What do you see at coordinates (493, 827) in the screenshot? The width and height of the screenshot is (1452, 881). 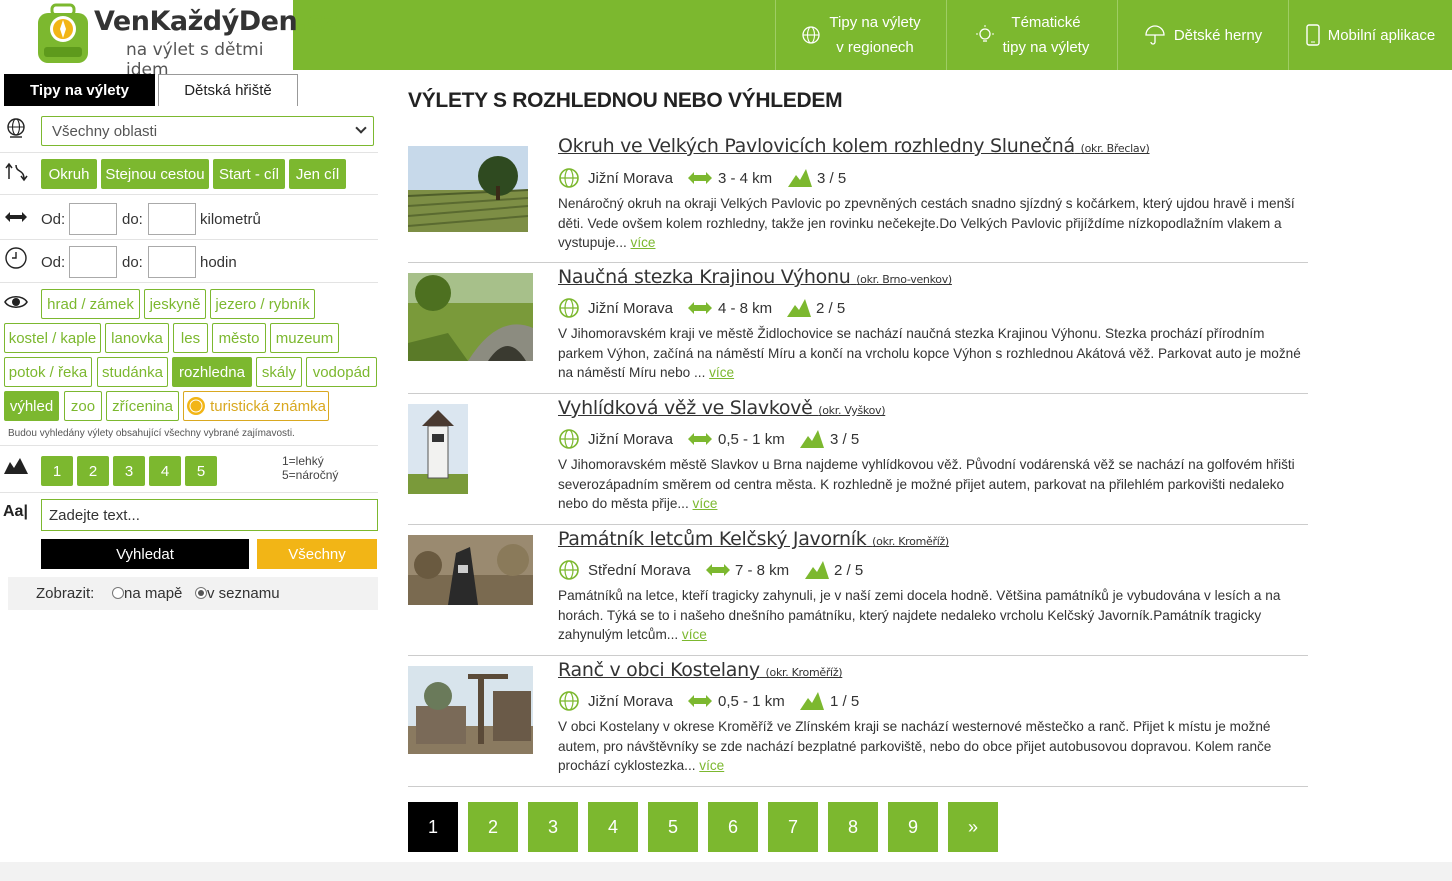 I see `page-2-button: 2` at bounding box center [493, 827].